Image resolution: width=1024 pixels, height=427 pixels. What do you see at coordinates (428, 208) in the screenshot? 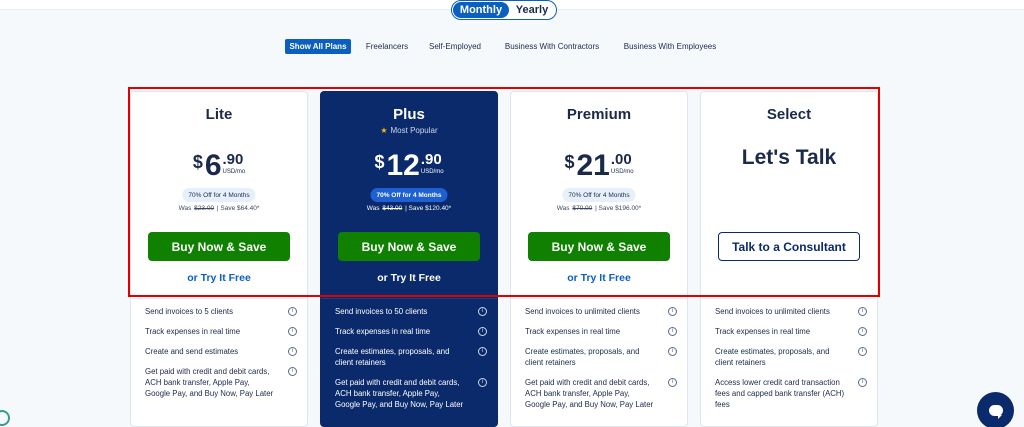
I see `save-amount: | Save $120.40*` at bounding box center [428, 208].